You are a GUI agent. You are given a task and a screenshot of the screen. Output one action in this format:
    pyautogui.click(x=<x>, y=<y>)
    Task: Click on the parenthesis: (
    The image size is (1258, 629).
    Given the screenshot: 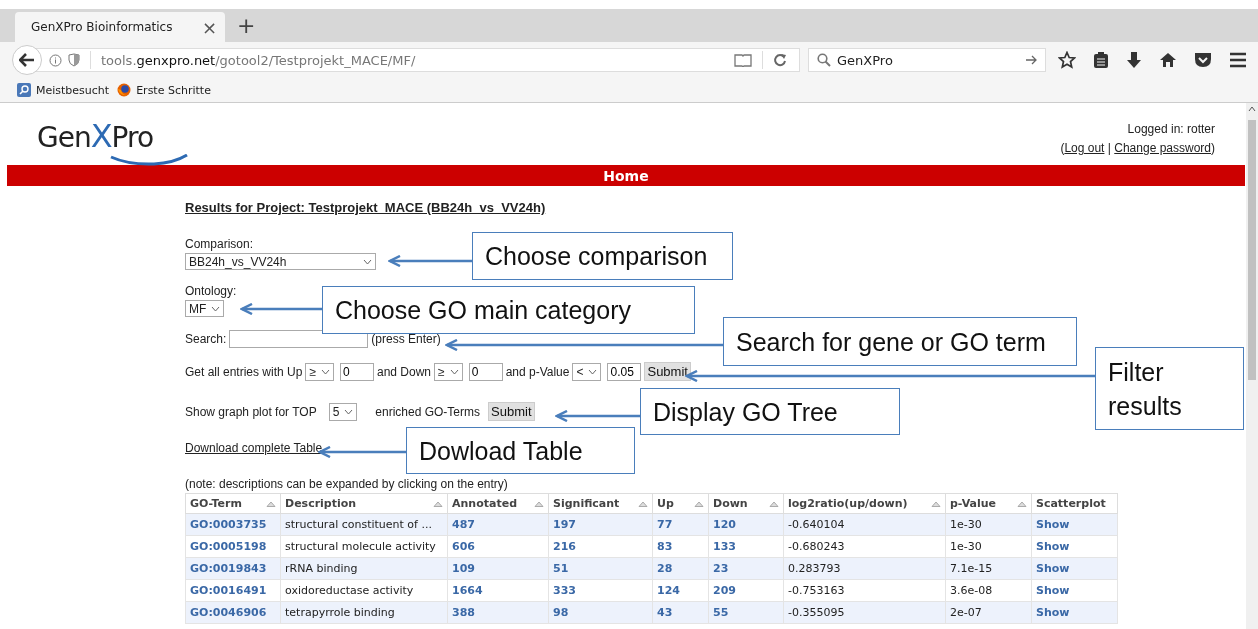 What is the action you would take?
    pyautogui.click(x=1062, y=148)
    